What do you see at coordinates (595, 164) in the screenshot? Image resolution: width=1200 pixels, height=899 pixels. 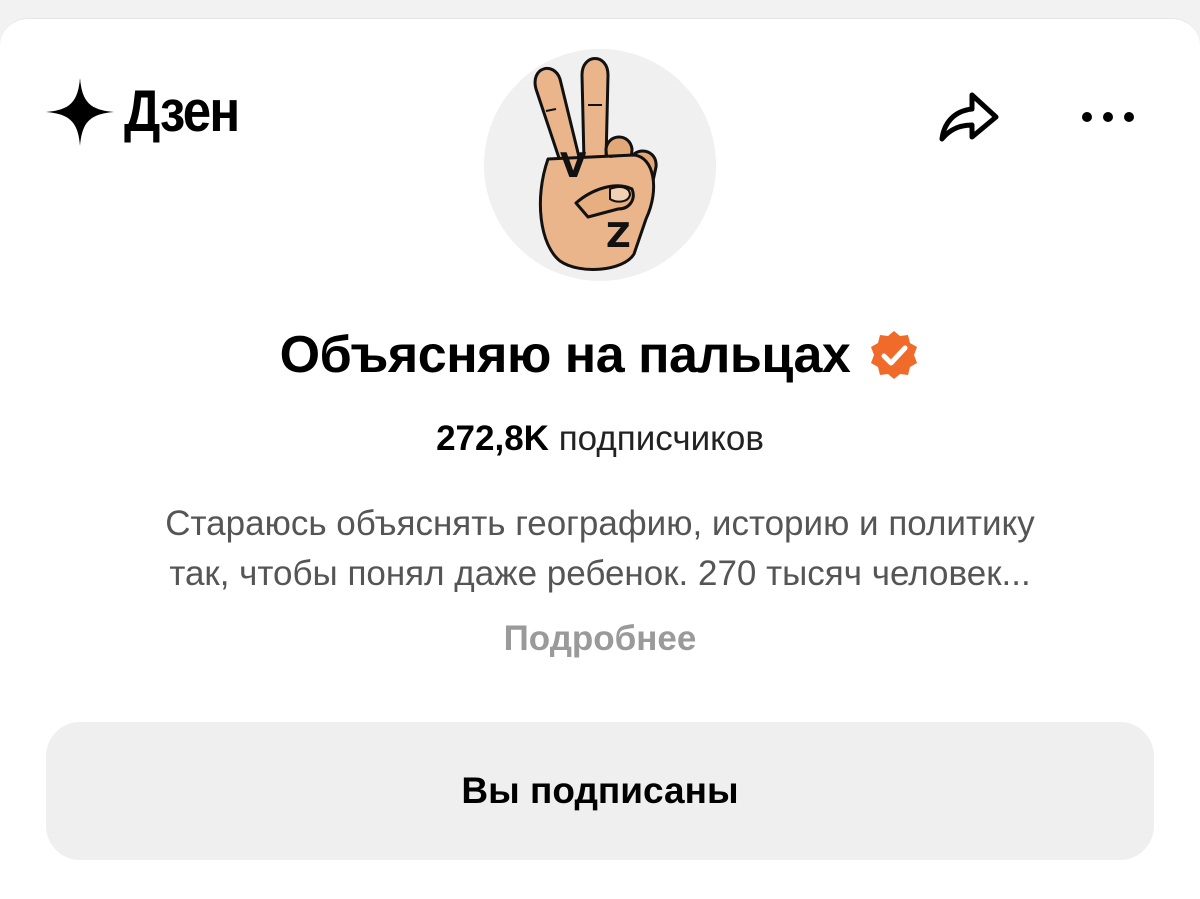 I see `victory-hand-illustration: V Z` at bounding box center [595, 164].